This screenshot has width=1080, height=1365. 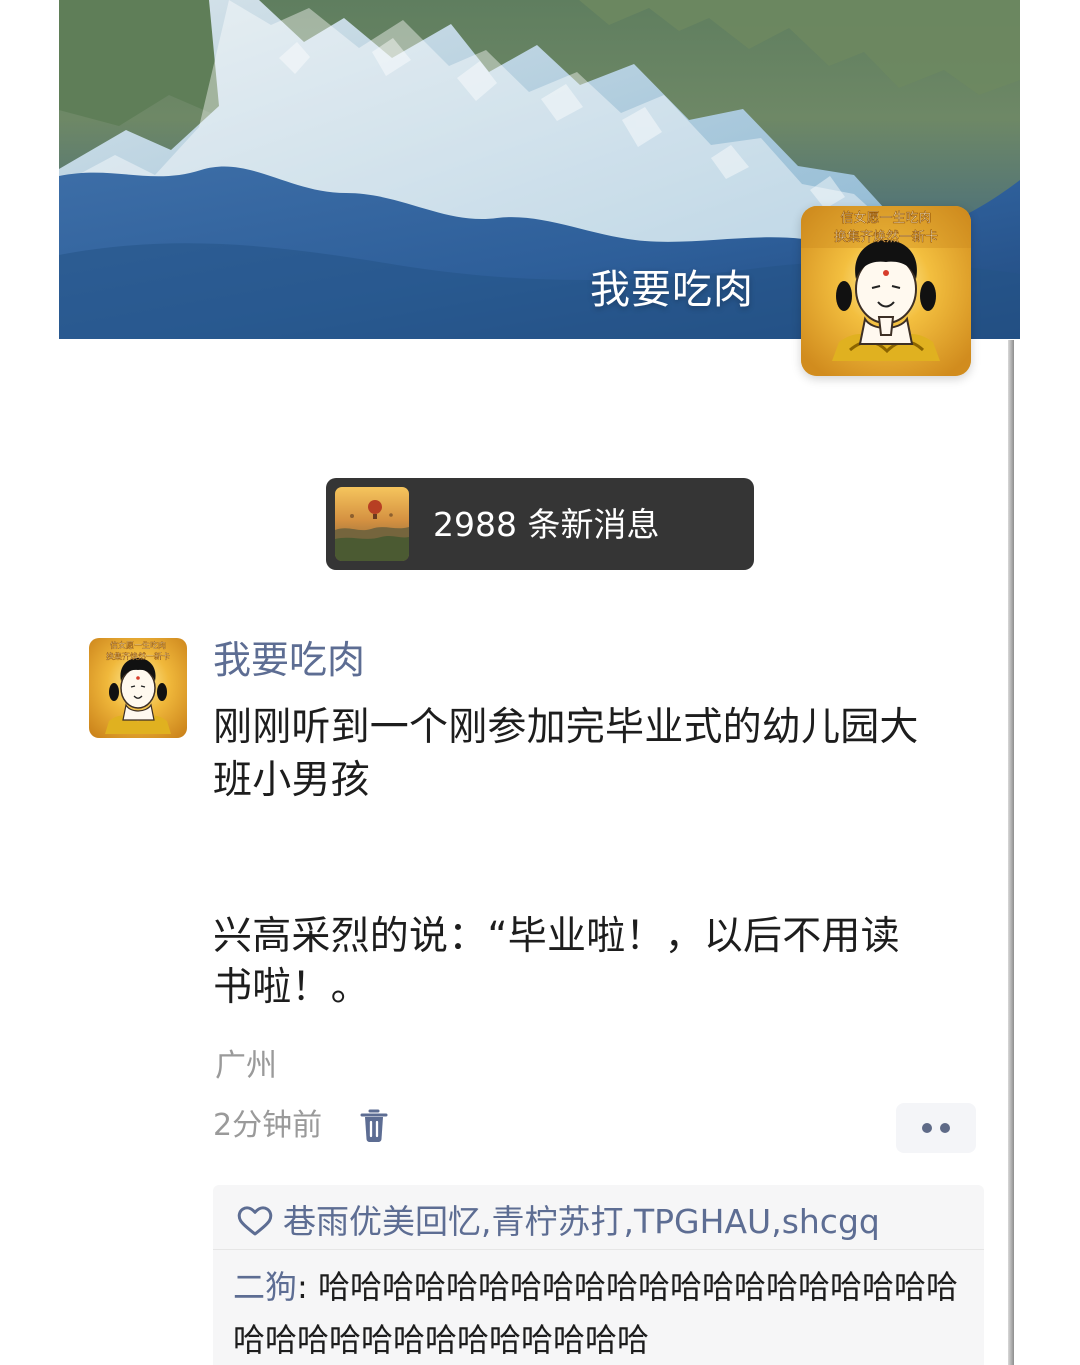 I want to click on profile-avatar: 信女愿一生吃肉 换集齐焕然一新卡, so click(x=886, y=291).